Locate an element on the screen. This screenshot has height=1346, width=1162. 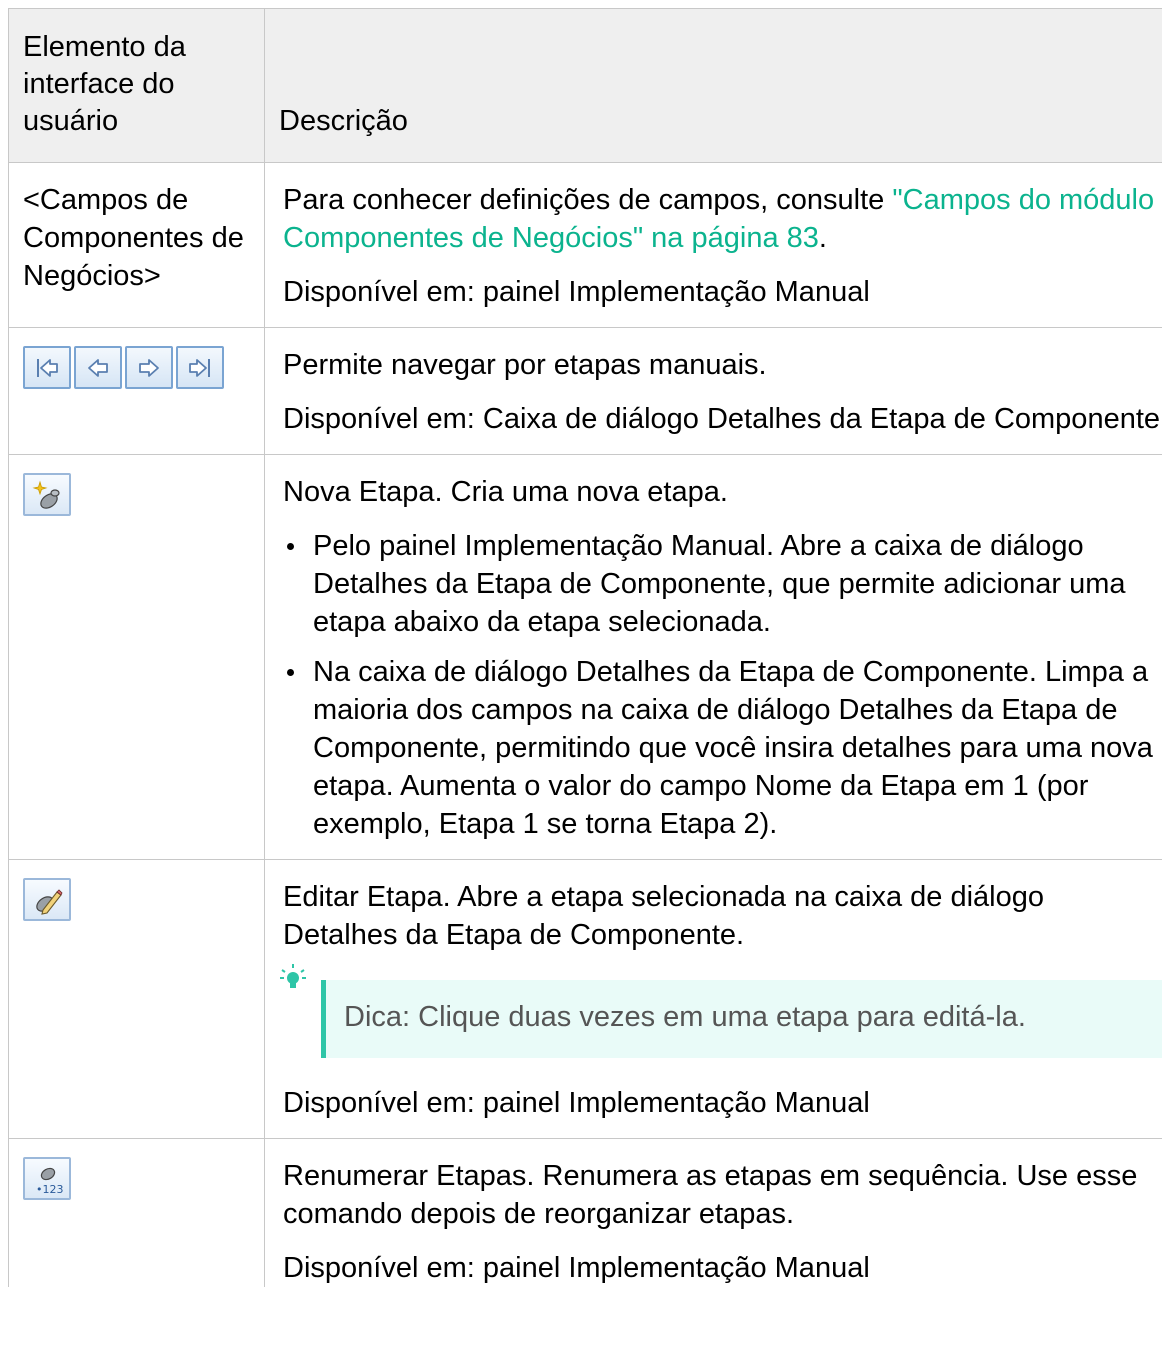
element-name: <Campos de Componentes de Negócios> is located at coordinates (133, 238).